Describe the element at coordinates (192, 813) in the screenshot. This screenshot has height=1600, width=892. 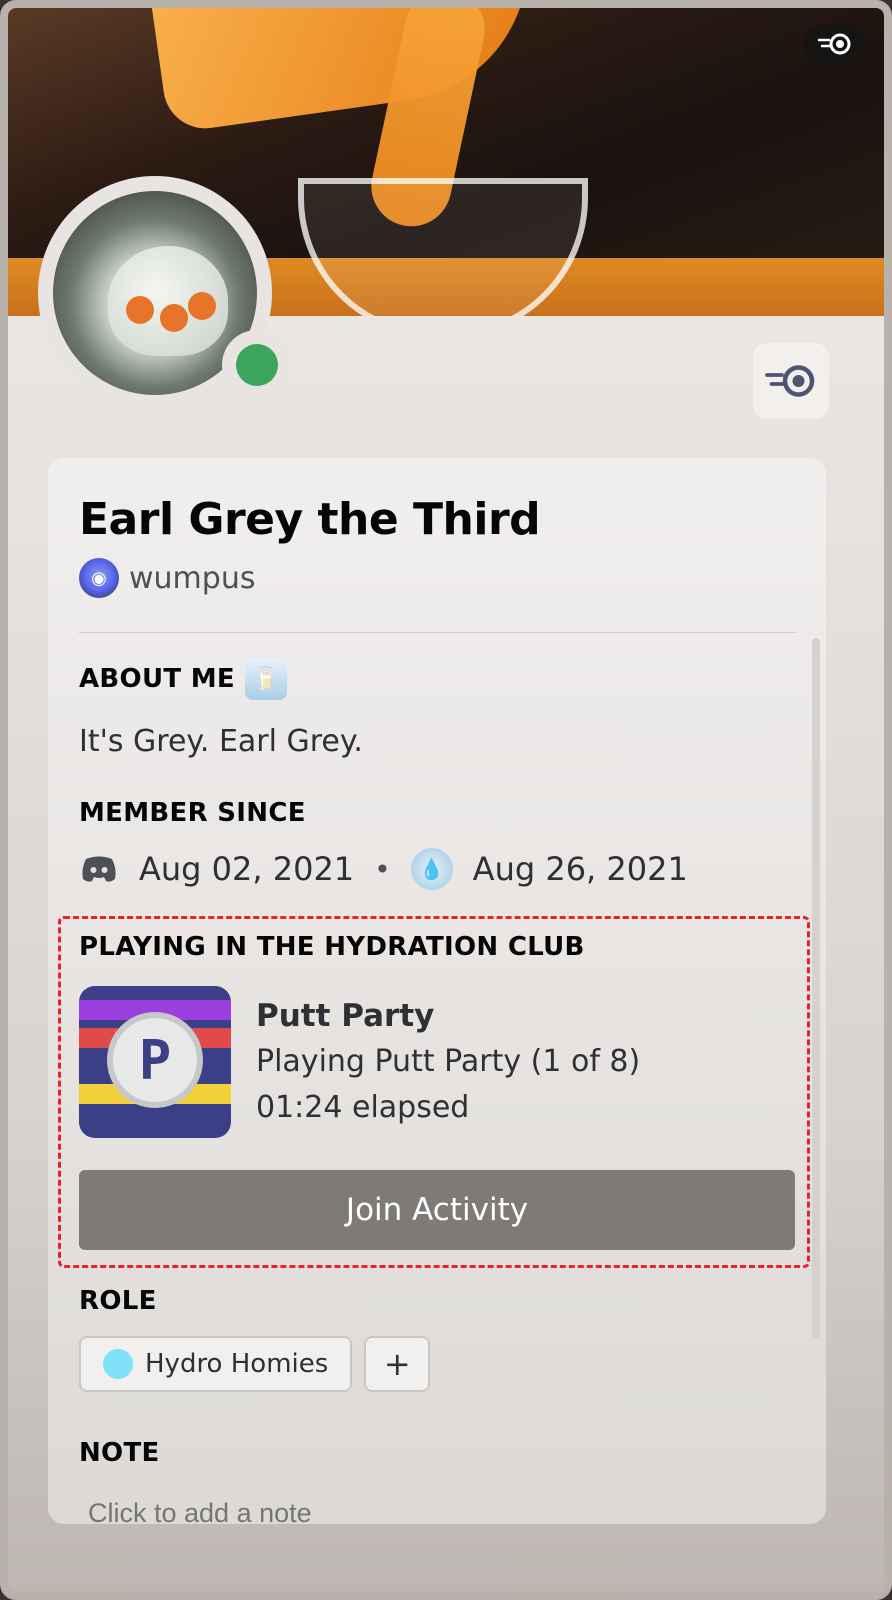
I see `member-since-title: MEMBER SINCE` at that location.